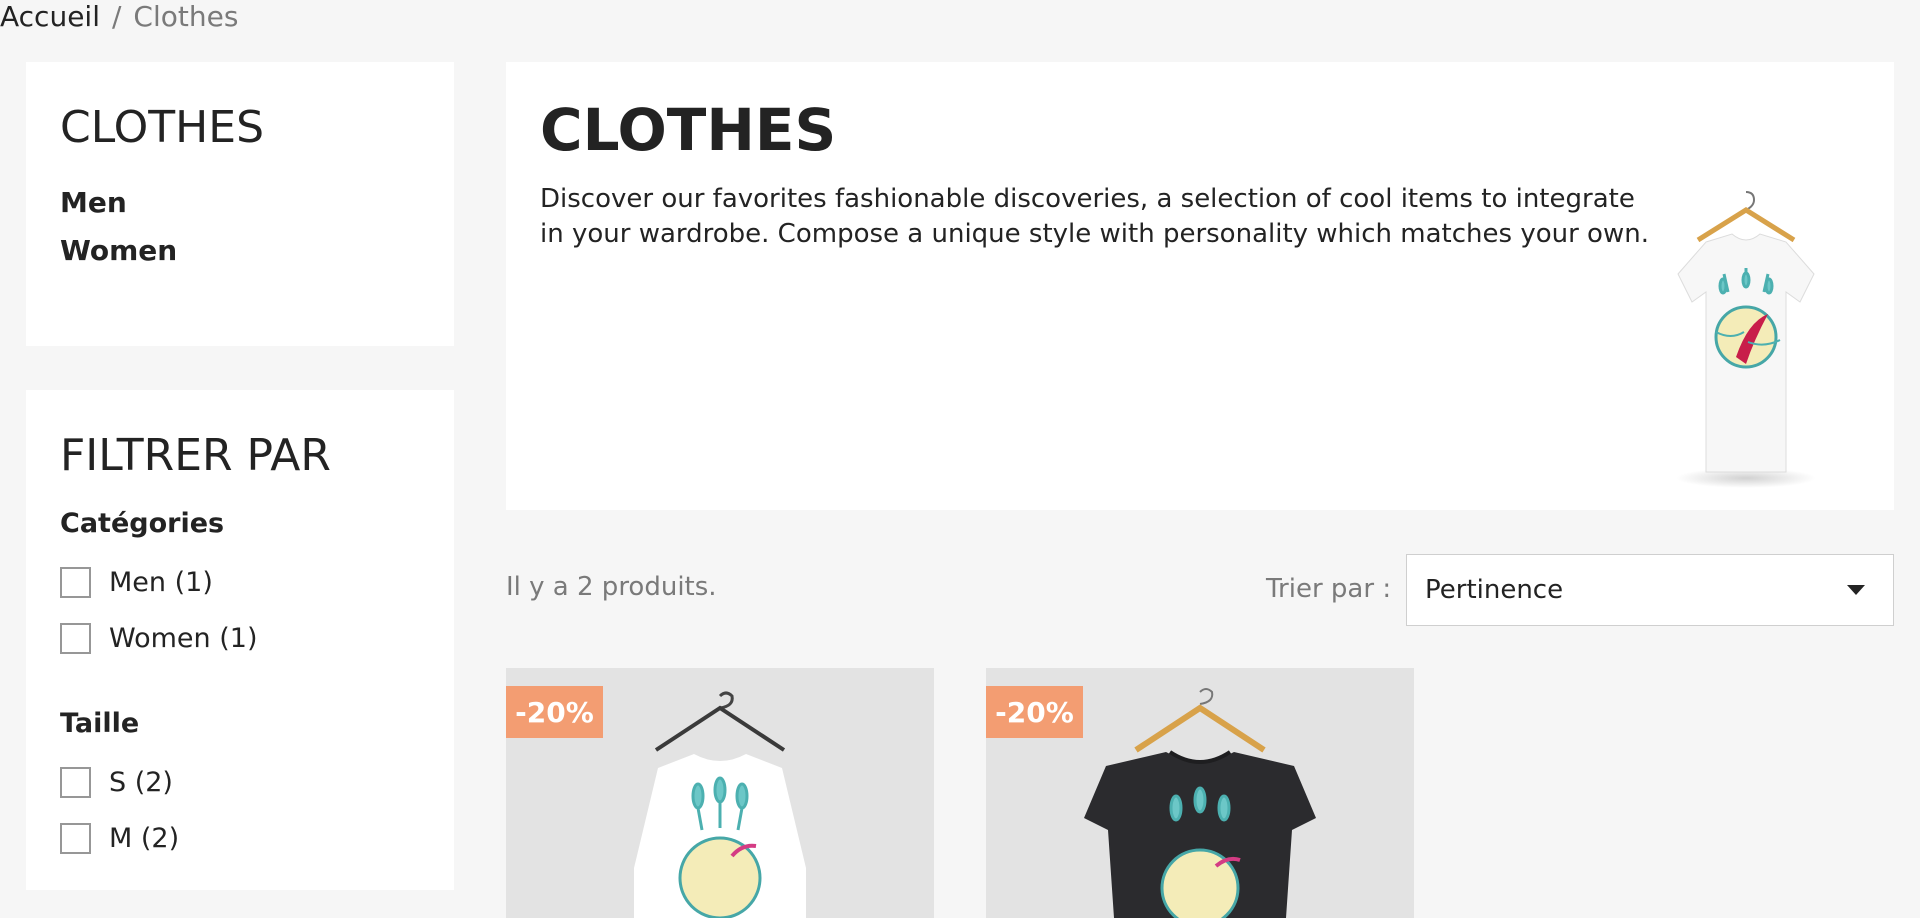 Image resolution: width=1920 pixels, height=918 pixels. Describe the element at coordinates (240, 204) in the screenshot. I see `category-tree-block: CLOTHES Men Women` at that location.